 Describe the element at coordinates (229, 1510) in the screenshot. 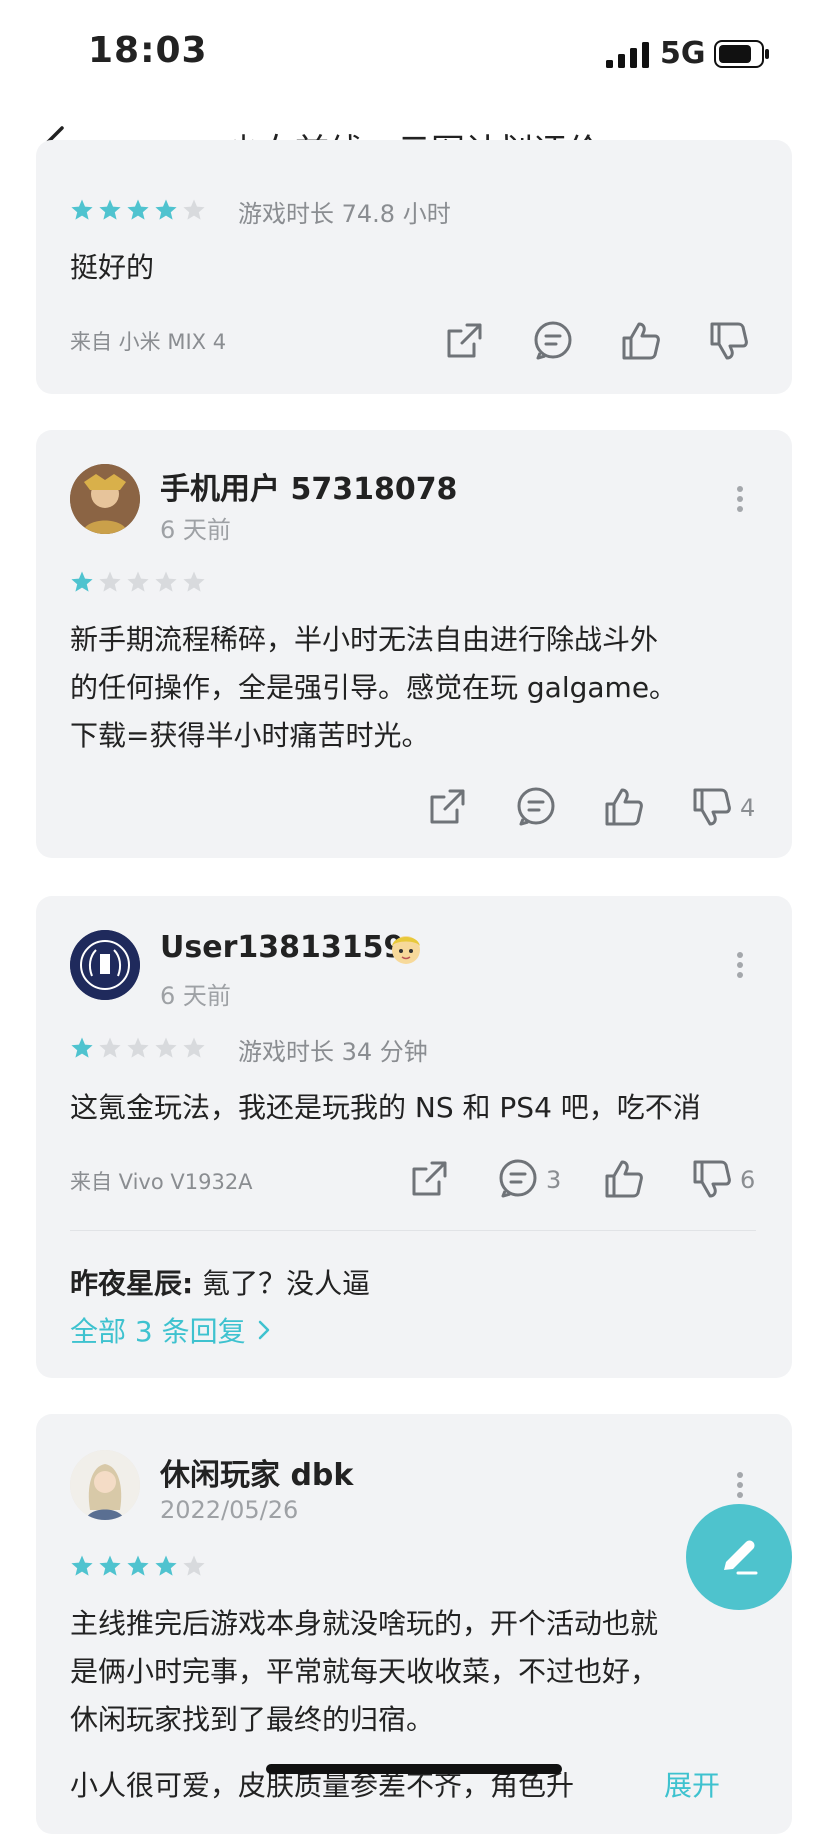

I see `review-time: 2022/05/26` at that location.